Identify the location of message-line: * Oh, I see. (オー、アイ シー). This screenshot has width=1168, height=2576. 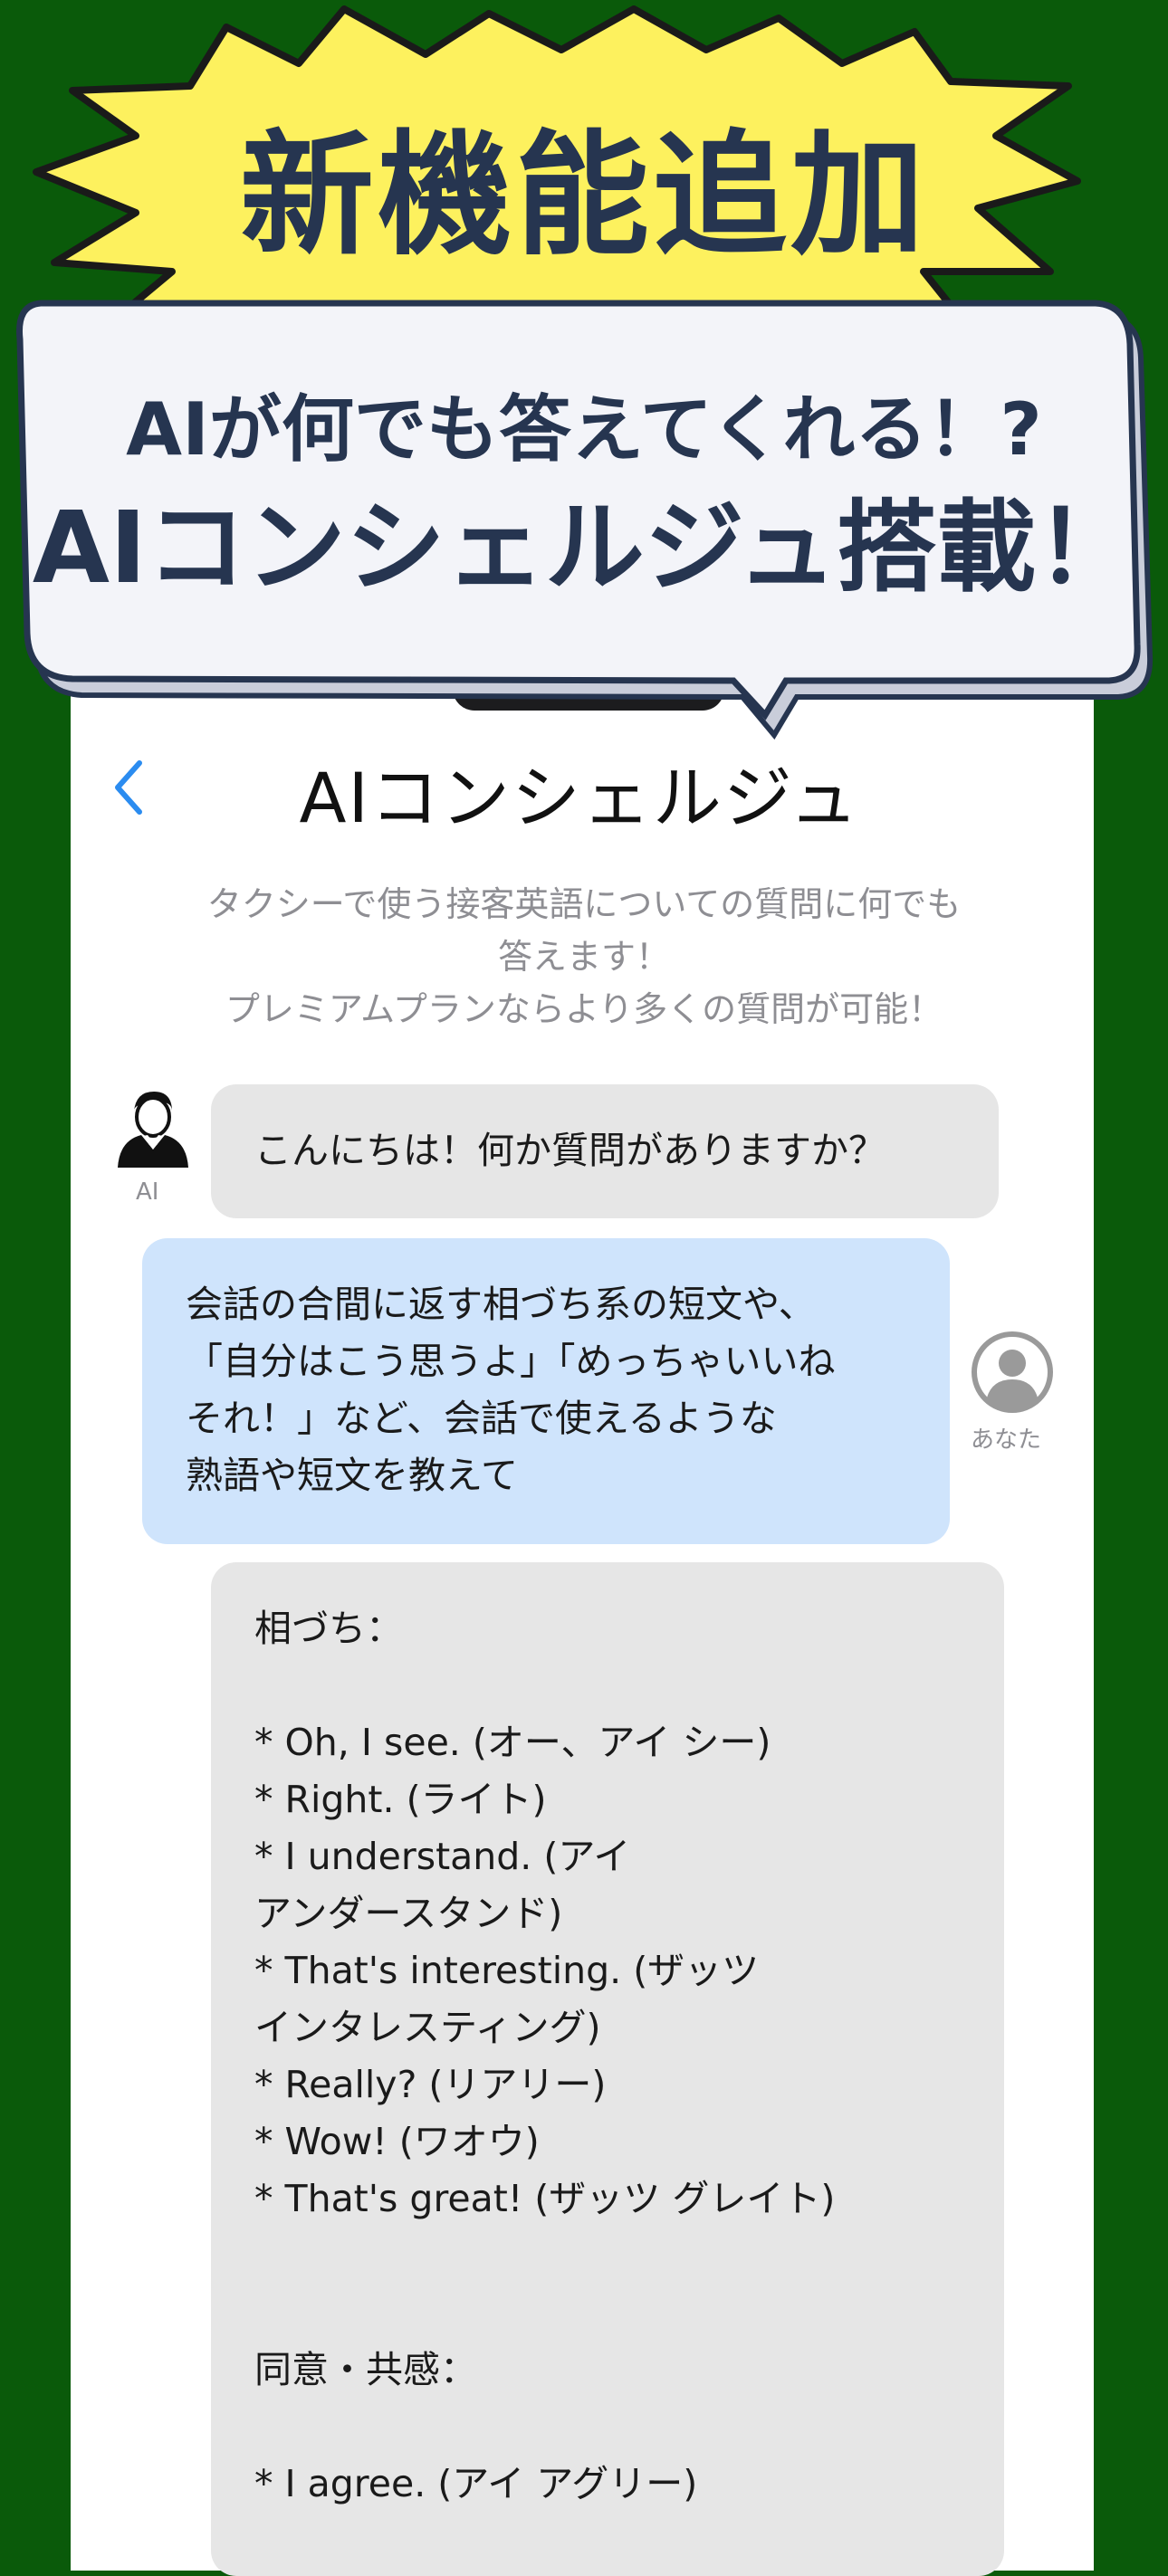
(512, 1742).